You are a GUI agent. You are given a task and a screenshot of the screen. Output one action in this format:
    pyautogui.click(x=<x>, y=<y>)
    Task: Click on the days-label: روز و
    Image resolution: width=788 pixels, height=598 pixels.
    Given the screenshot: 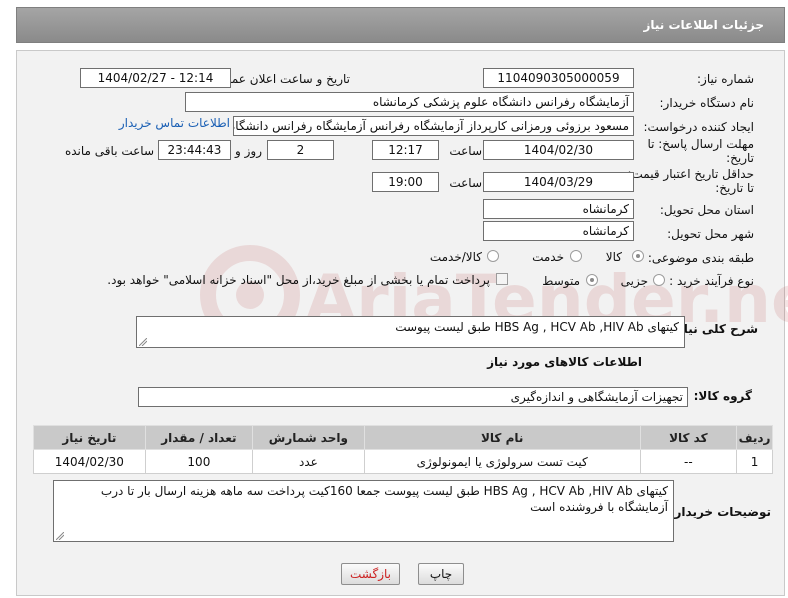 What is the action you would take?
    pyautogui.click(x=248, y=151)
    